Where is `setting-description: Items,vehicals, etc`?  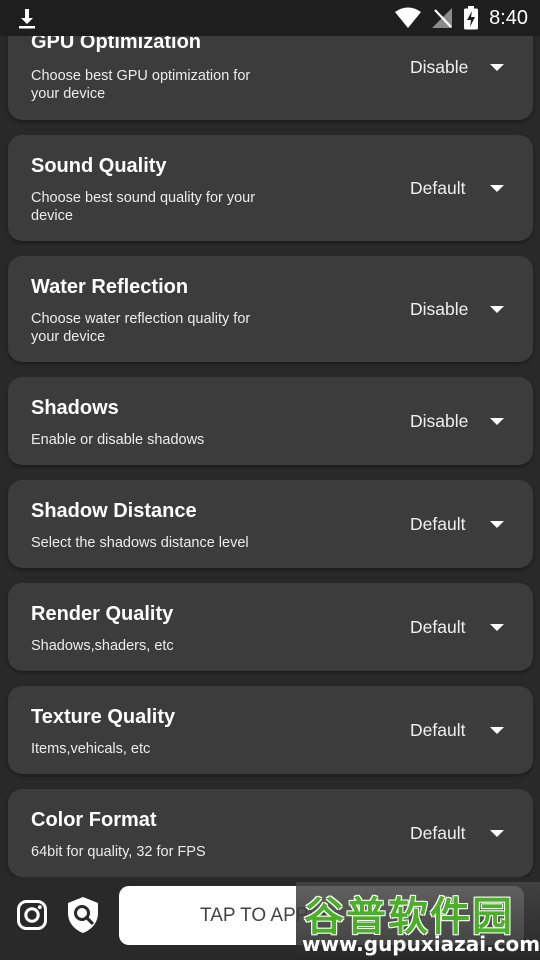 setting-description: Items,vehicals, etc is located at coordinates (91, 749).